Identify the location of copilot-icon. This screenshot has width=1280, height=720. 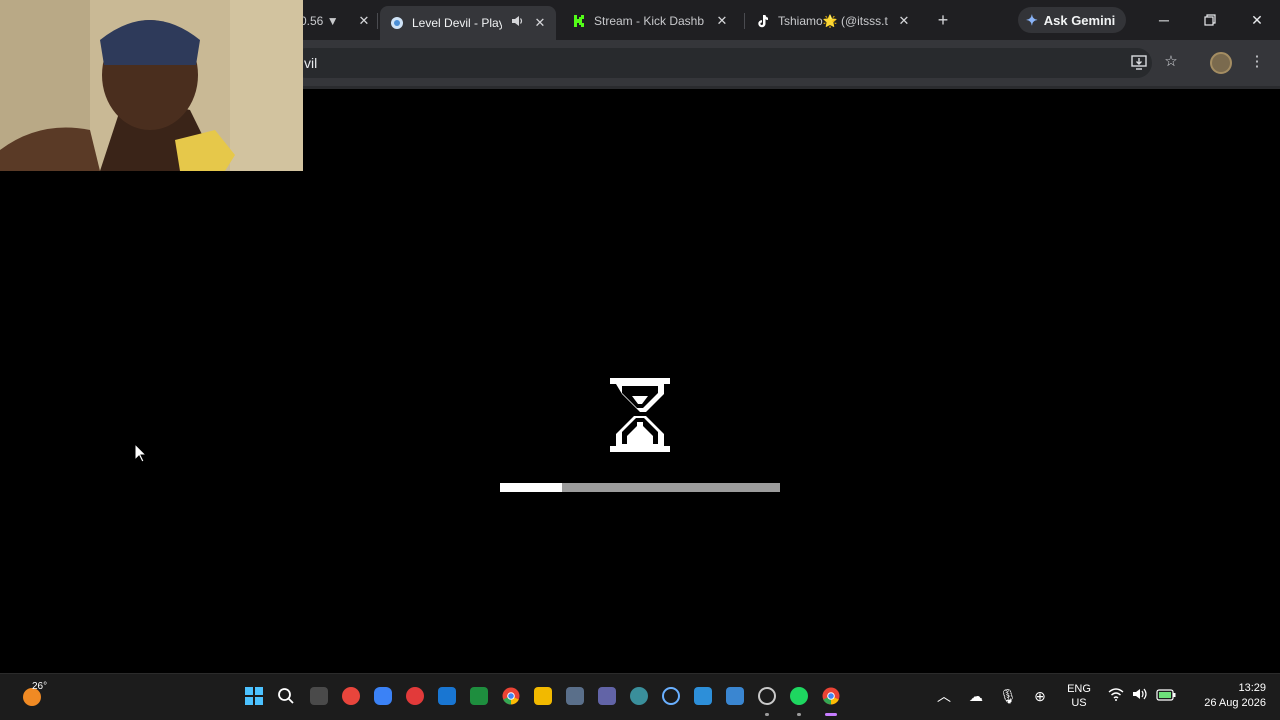
(383, 696).